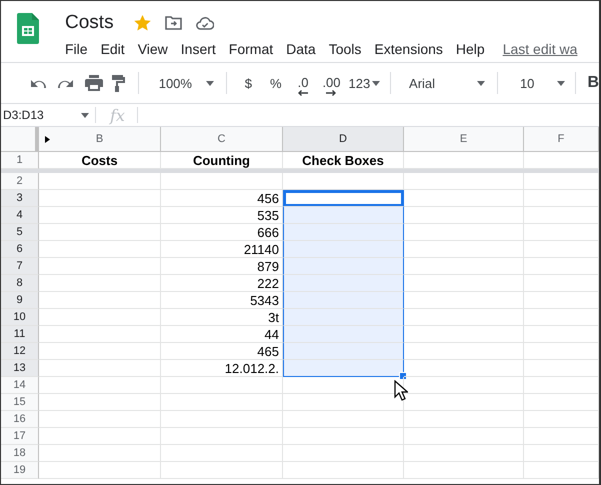 The image size is (601, 485). What do you see at coordinates (20, 436) in the screenshot?
I see `row-header: 17` at bounding box center [20, 436].